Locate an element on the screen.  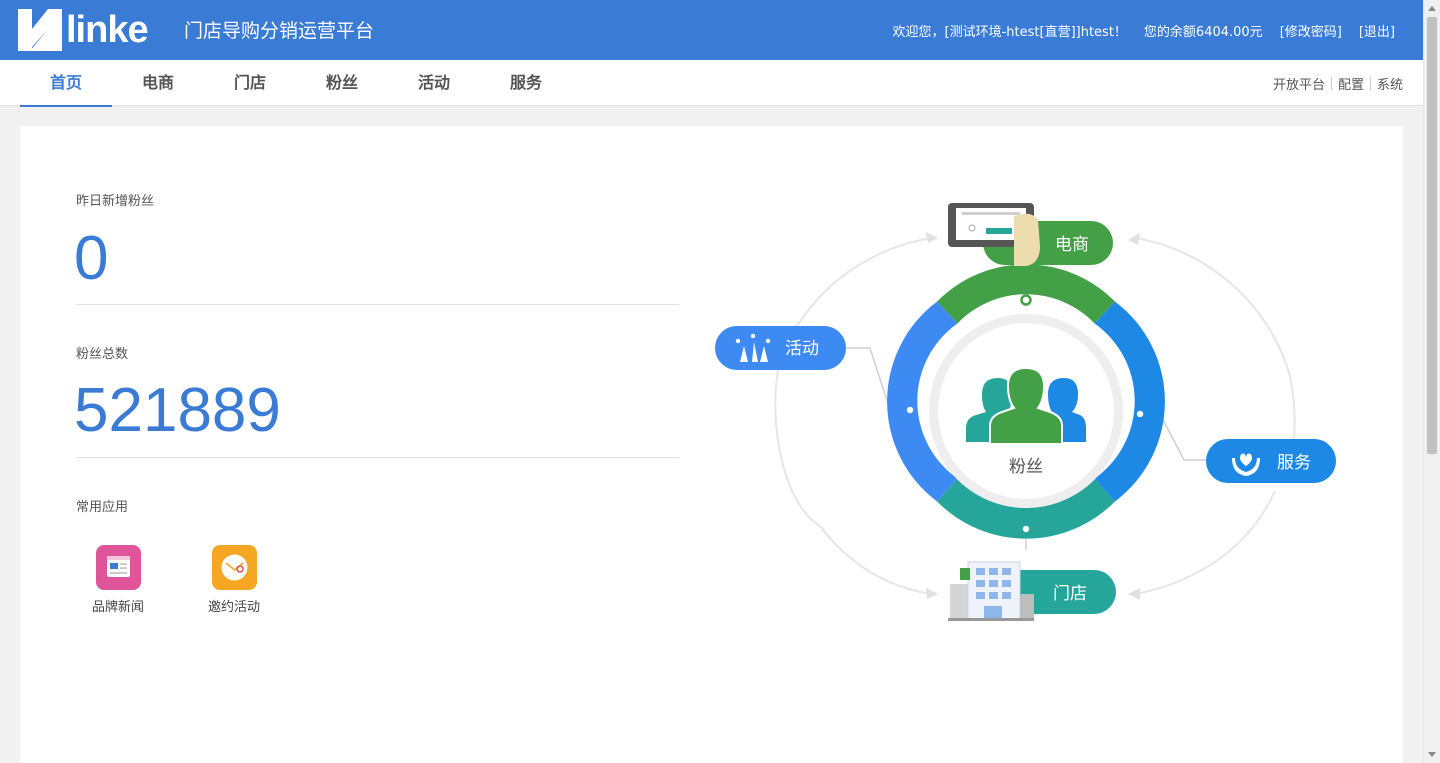
nav-tabs: 首页 电商 门店 粉丝 活动 服务 is located at coordinates (296, 83).